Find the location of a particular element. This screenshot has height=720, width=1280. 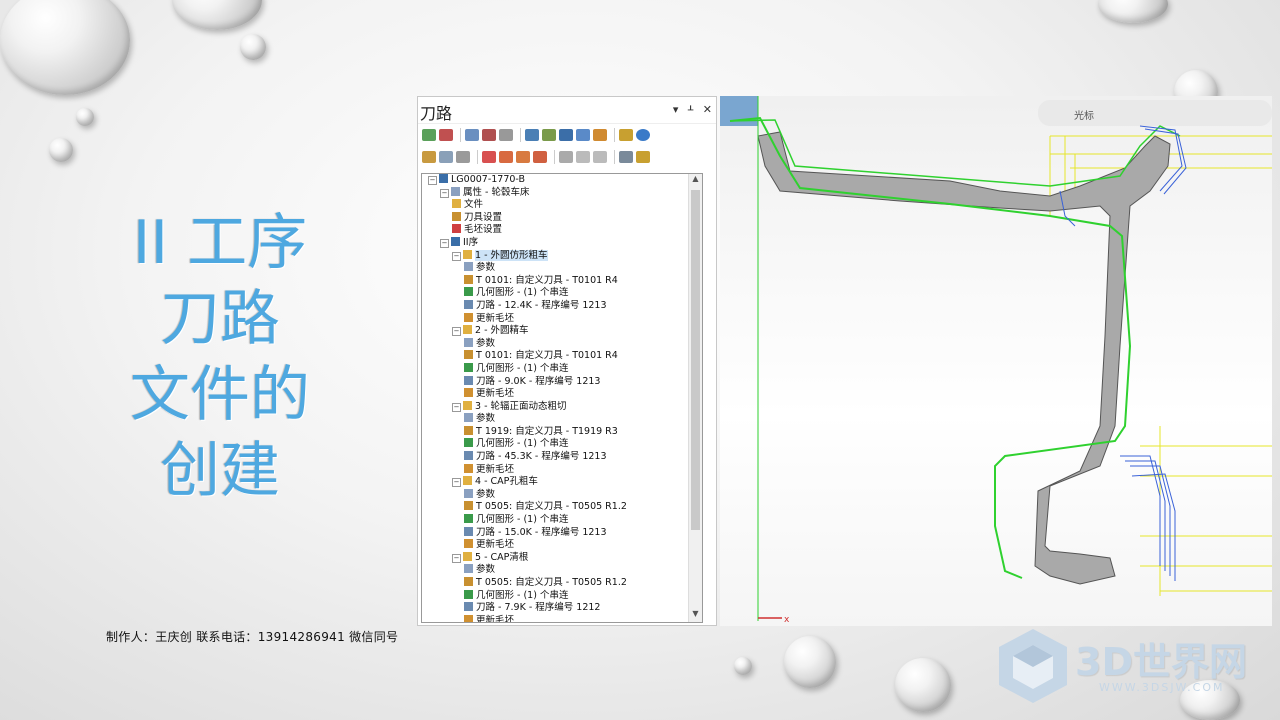

post-button is located at coordinates (566, 135).